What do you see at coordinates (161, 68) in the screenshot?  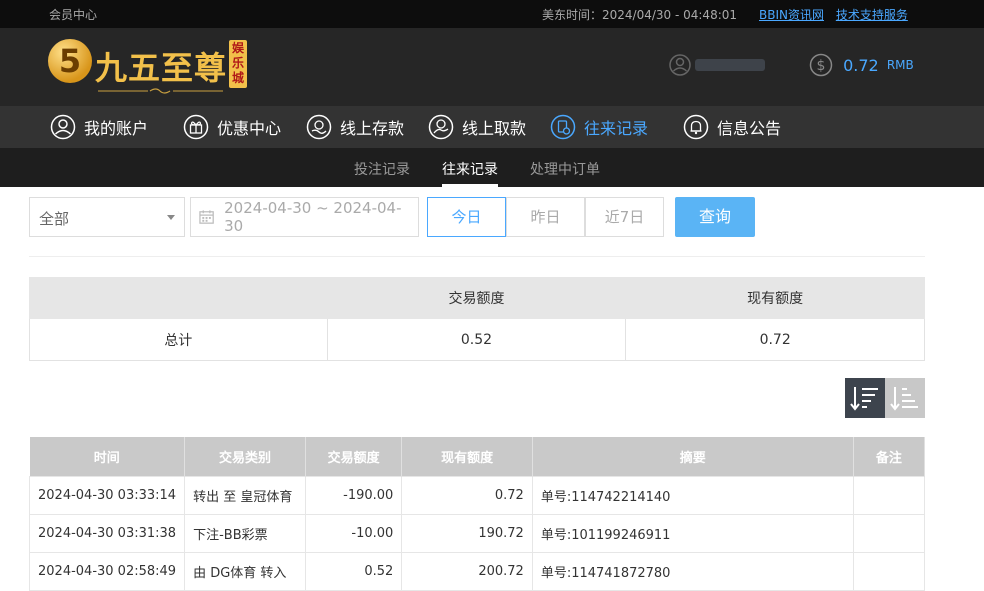 I see `logo-text: 九五至尊` at bounding box center [161, 68].